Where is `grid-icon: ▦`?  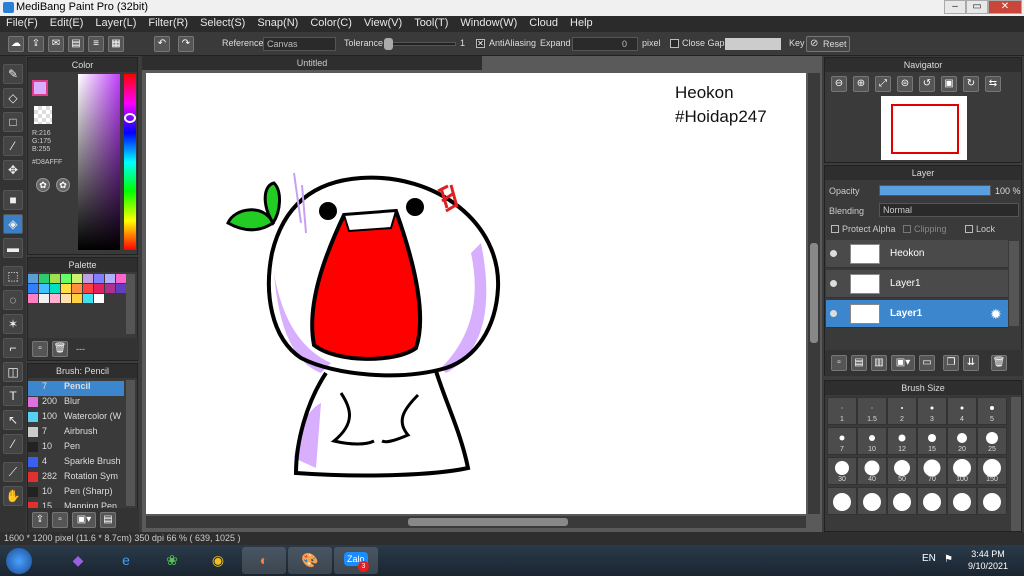 grid-icon: ▦ is located at coordinates (116, 44).